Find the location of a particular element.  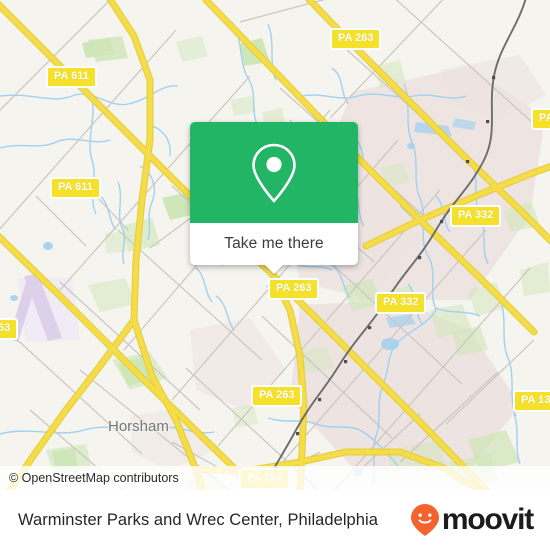

moovit-brand: moovit is located at coordinates (472, 520).